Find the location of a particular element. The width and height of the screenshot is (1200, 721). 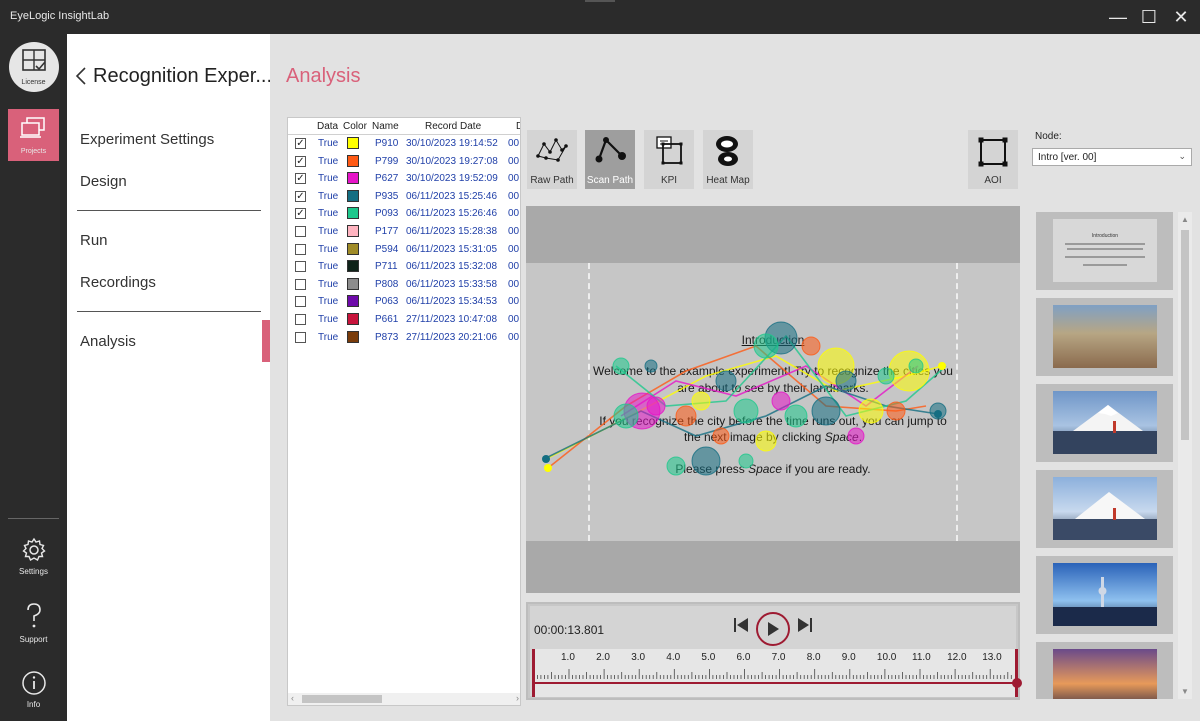

play-icon is located at coordinates (773, 629).